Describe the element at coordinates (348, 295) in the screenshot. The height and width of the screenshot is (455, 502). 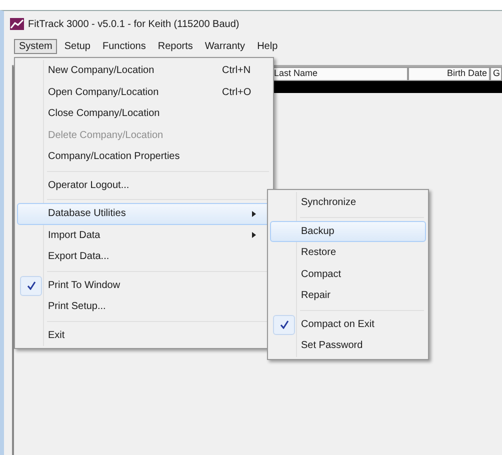
I see `menu-item: Repair` at that location.